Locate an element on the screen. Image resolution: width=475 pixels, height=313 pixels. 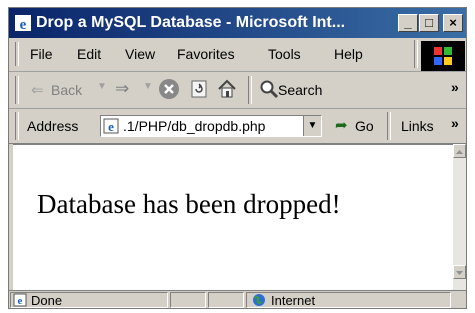
status-pane: e Done is located at coordinates (89, 300).